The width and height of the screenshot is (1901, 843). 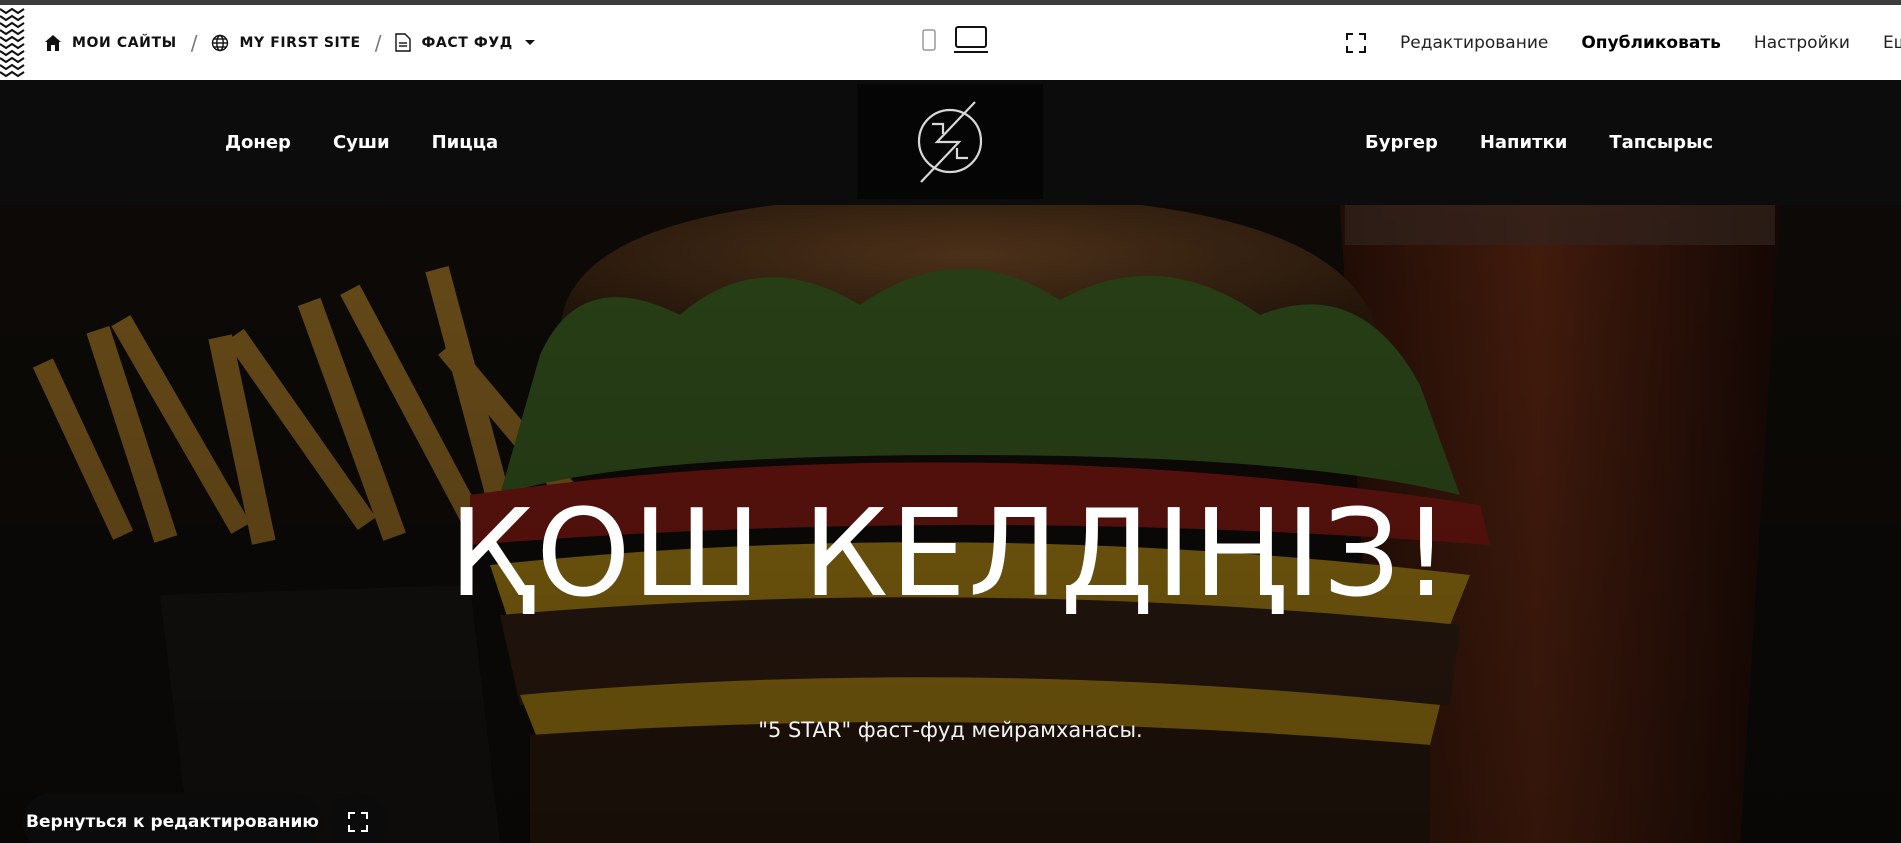 I want to click on site-nav-right: Бургер Напитки Тапсырыс, so click(x=1560, y=142).